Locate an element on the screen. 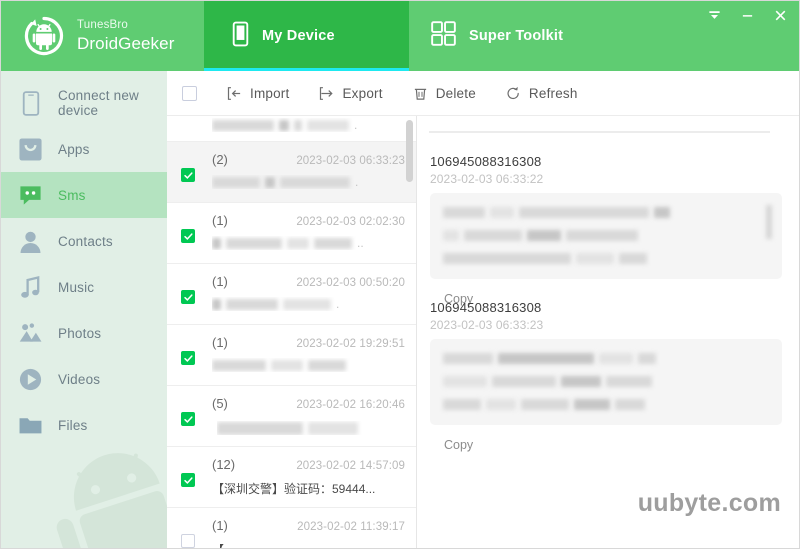  sidebar-item-files: Files is located at coordinates (84, 425).